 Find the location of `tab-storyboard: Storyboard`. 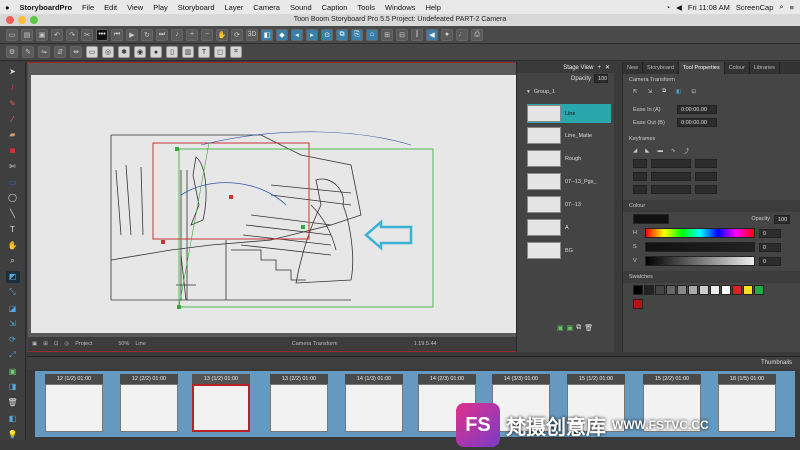

tab-storyboard: Storyboard is located at coordinates (661, 68).